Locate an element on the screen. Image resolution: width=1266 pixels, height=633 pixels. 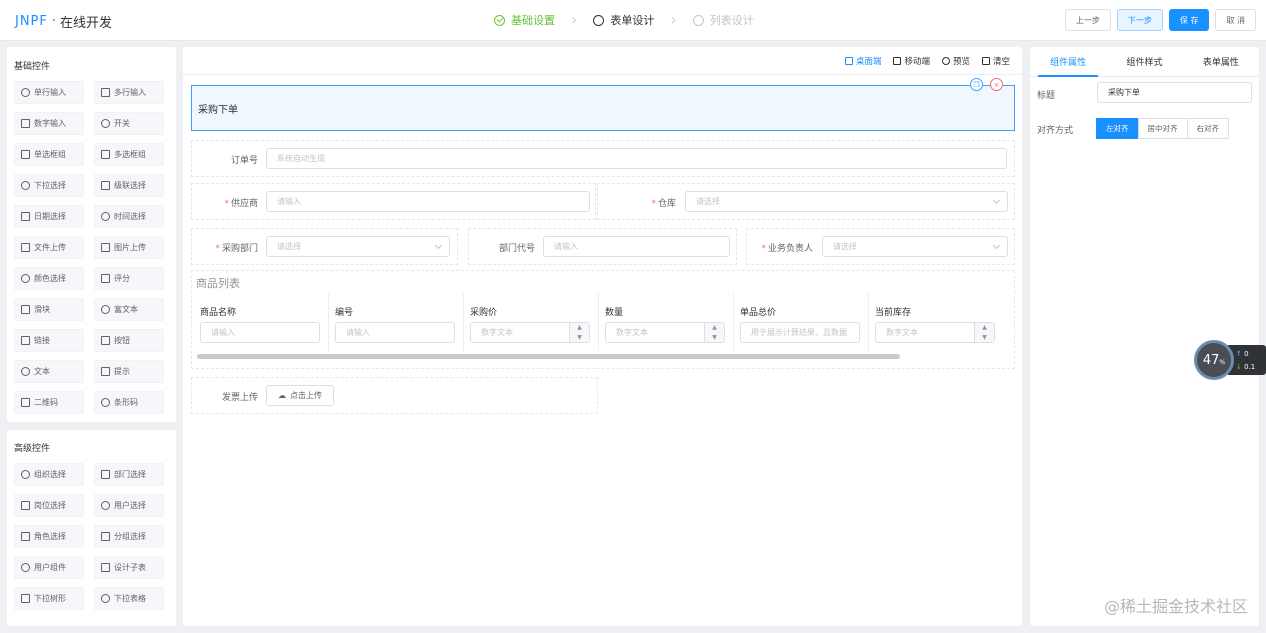
prev-step-button: 上一步 is located at coordinates (1087, 20).